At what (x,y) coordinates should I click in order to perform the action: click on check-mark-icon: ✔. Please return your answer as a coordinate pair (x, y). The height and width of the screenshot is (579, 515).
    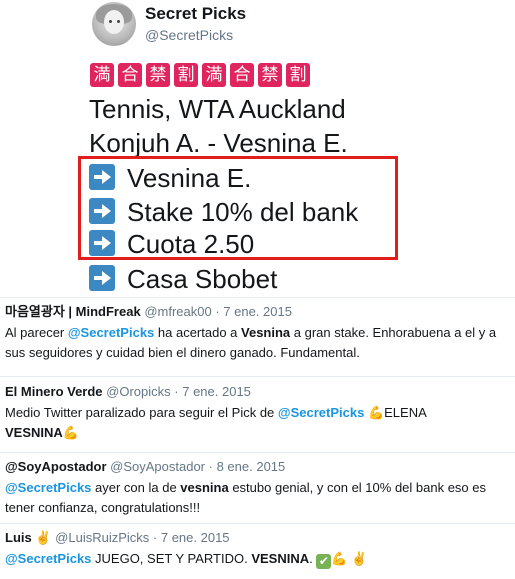
    Looking at the image, I should click on (324, 561).